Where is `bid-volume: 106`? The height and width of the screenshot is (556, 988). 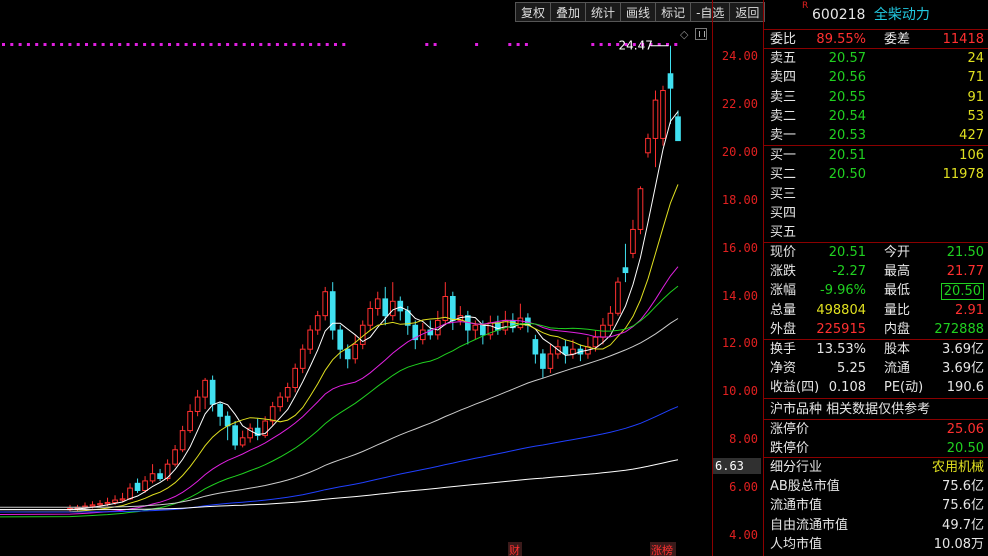
bid-volume: 106 is located at coordinates (971, 156).